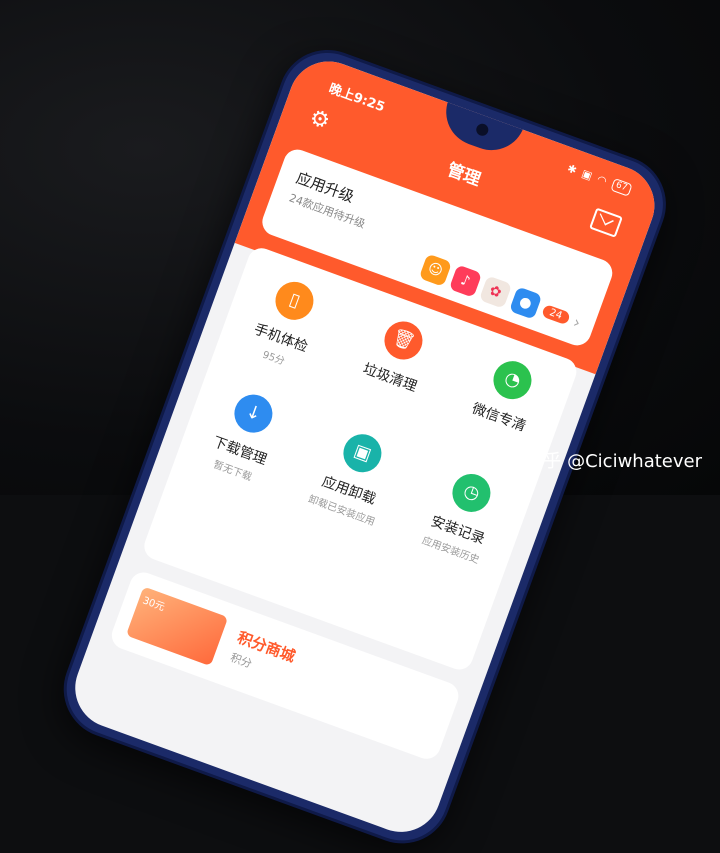 Image resolution: width=720 pixels, height=853 pixels. What do you see at coordinates (403, 340) in the screenshot?
I see `trash-icon: 🗑` at bounding box center [403, 340].